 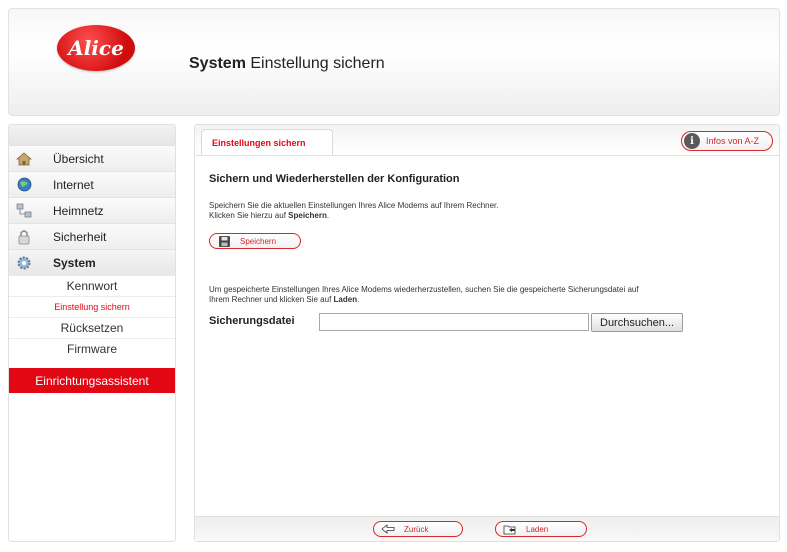 What do you see at coordinates (537, 529) in the screenshot?
I see `load-button-label: Laden` at bounding box center [537, 529].